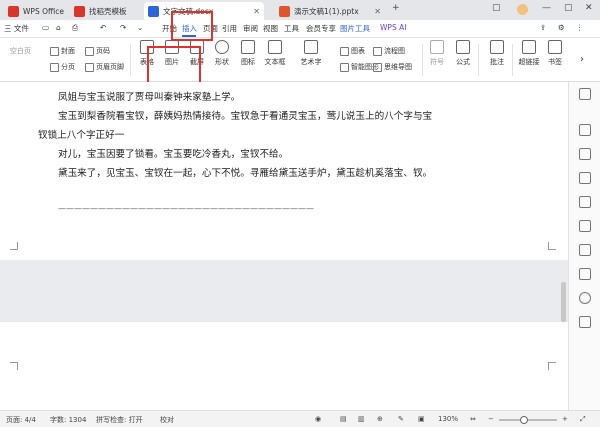 Image resolution: width=600 pixels, height=427 pixels. What do you see at coordinates (524, 420) in the screenshot?
I see `zoom-slider-handle` at bounding box center [524, 420].